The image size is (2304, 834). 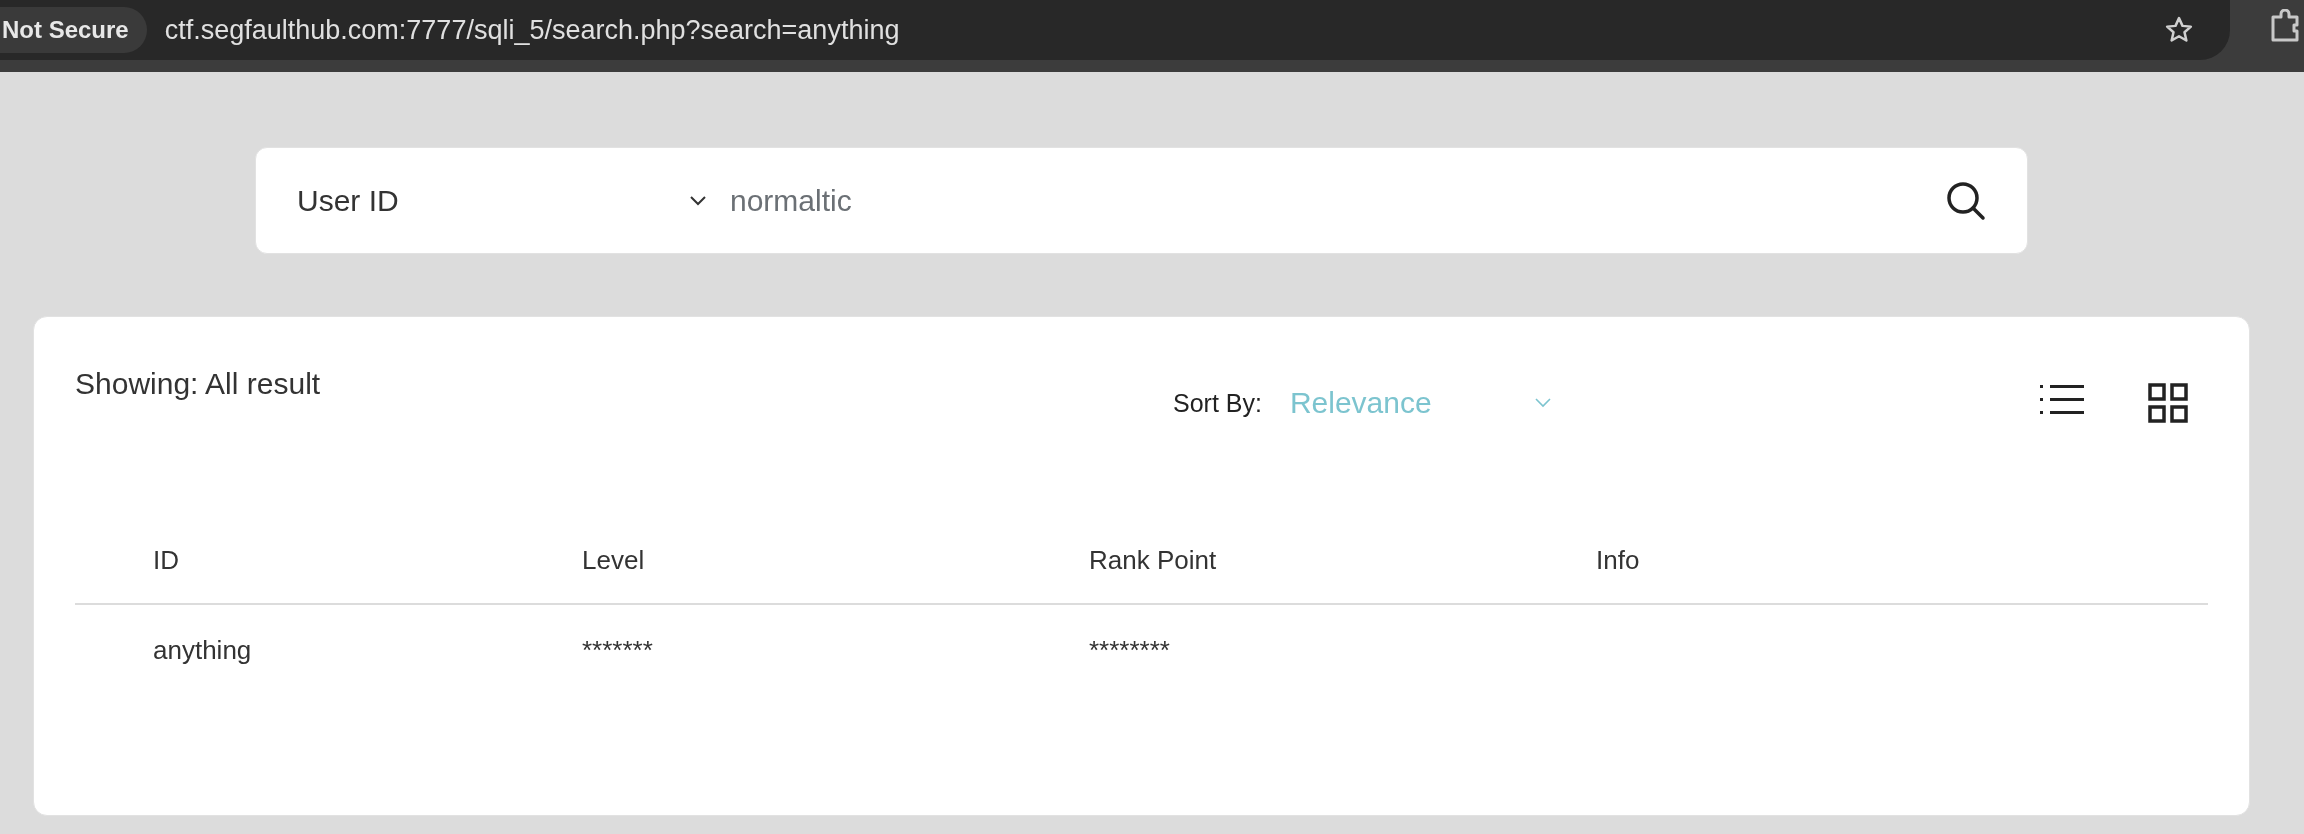 I want to click on security-badge: Not Secure, so click(x=73, y=30).